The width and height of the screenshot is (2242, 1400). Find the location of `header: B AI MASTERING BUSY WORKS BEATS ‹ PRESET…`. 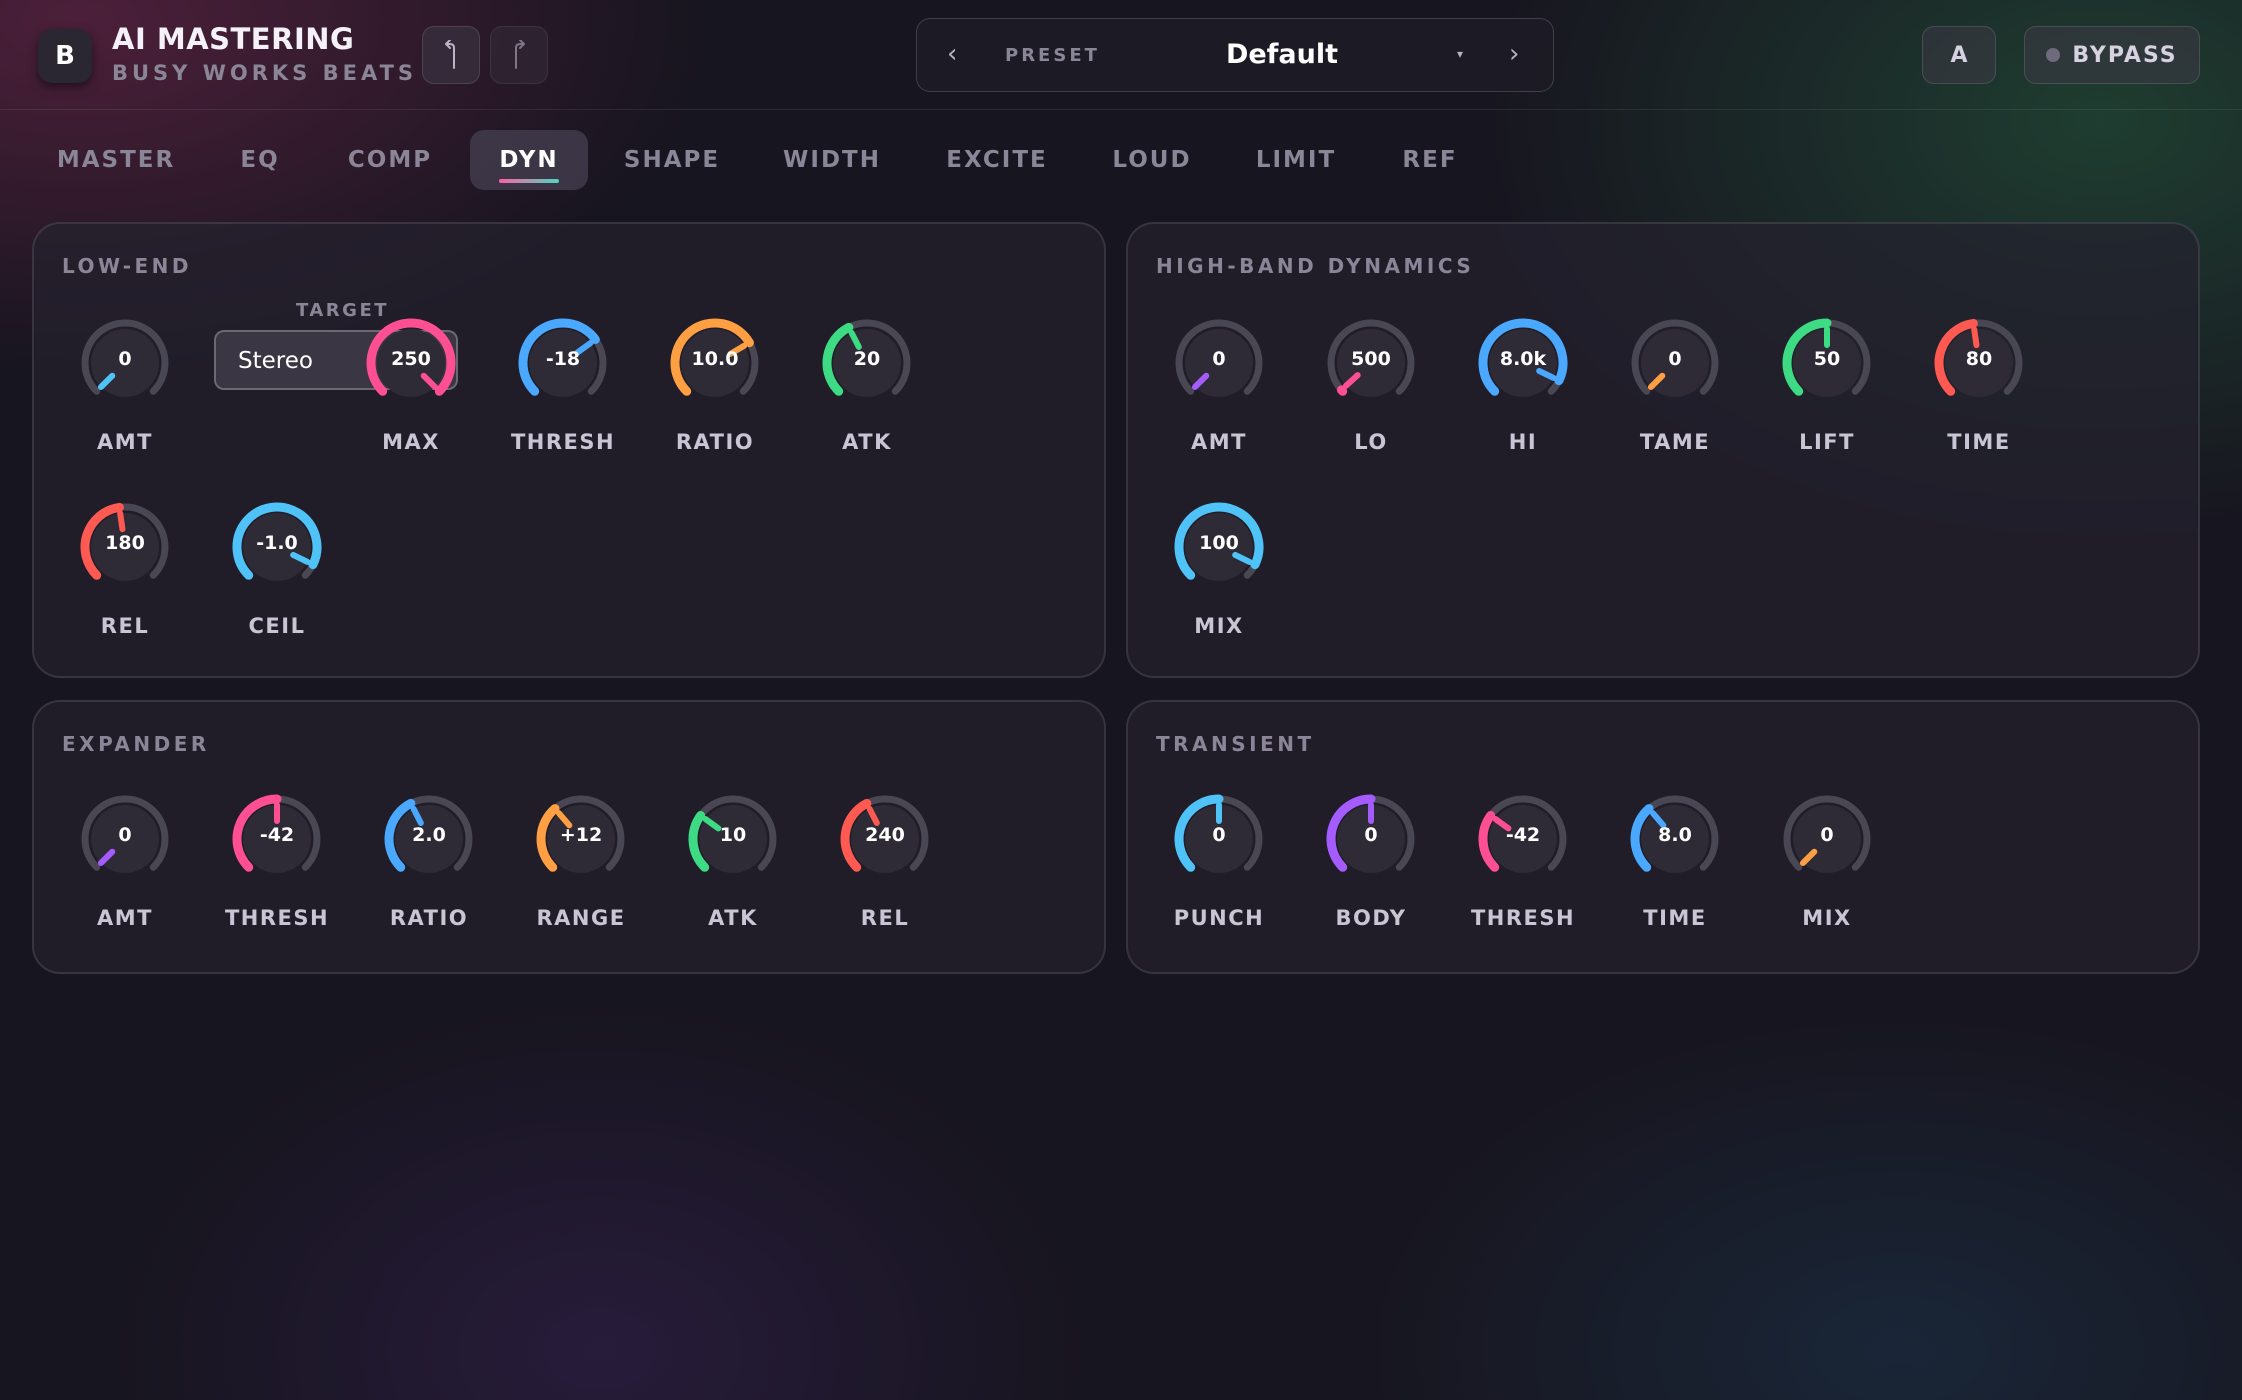

header: B AI MASTERING BUSY WORKS BEATS ‹ PRESET… is located at coordinates (1121, 55).